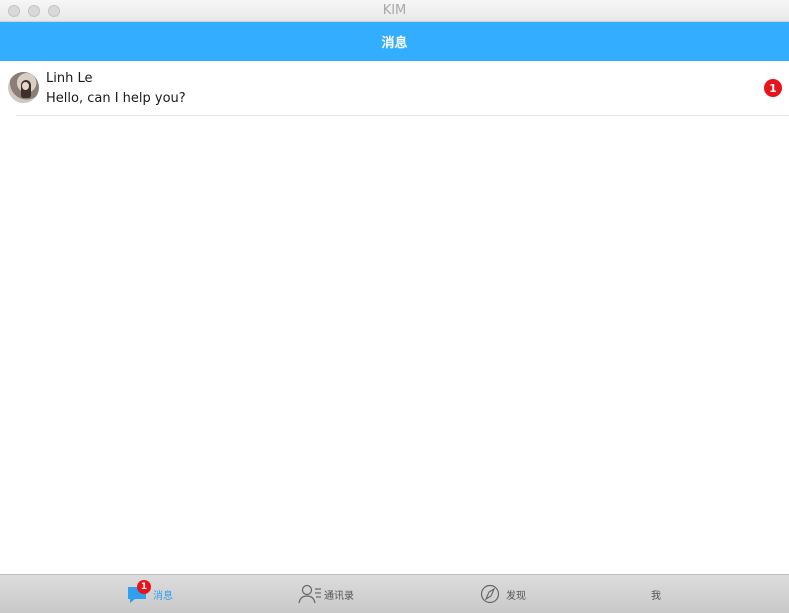 This screenshot has width=789, height=613. What do you see at coordinates (339, 596) in the screenshot?
I see `tab-label: 通讯录` at bounding box center [339, 596].